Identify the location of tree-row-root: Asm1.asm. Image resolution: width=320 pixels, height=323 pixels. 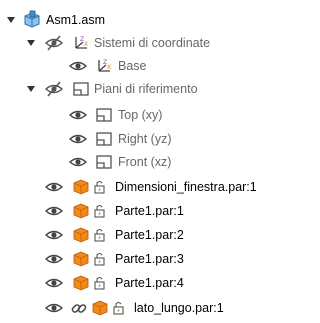
(148, 20).